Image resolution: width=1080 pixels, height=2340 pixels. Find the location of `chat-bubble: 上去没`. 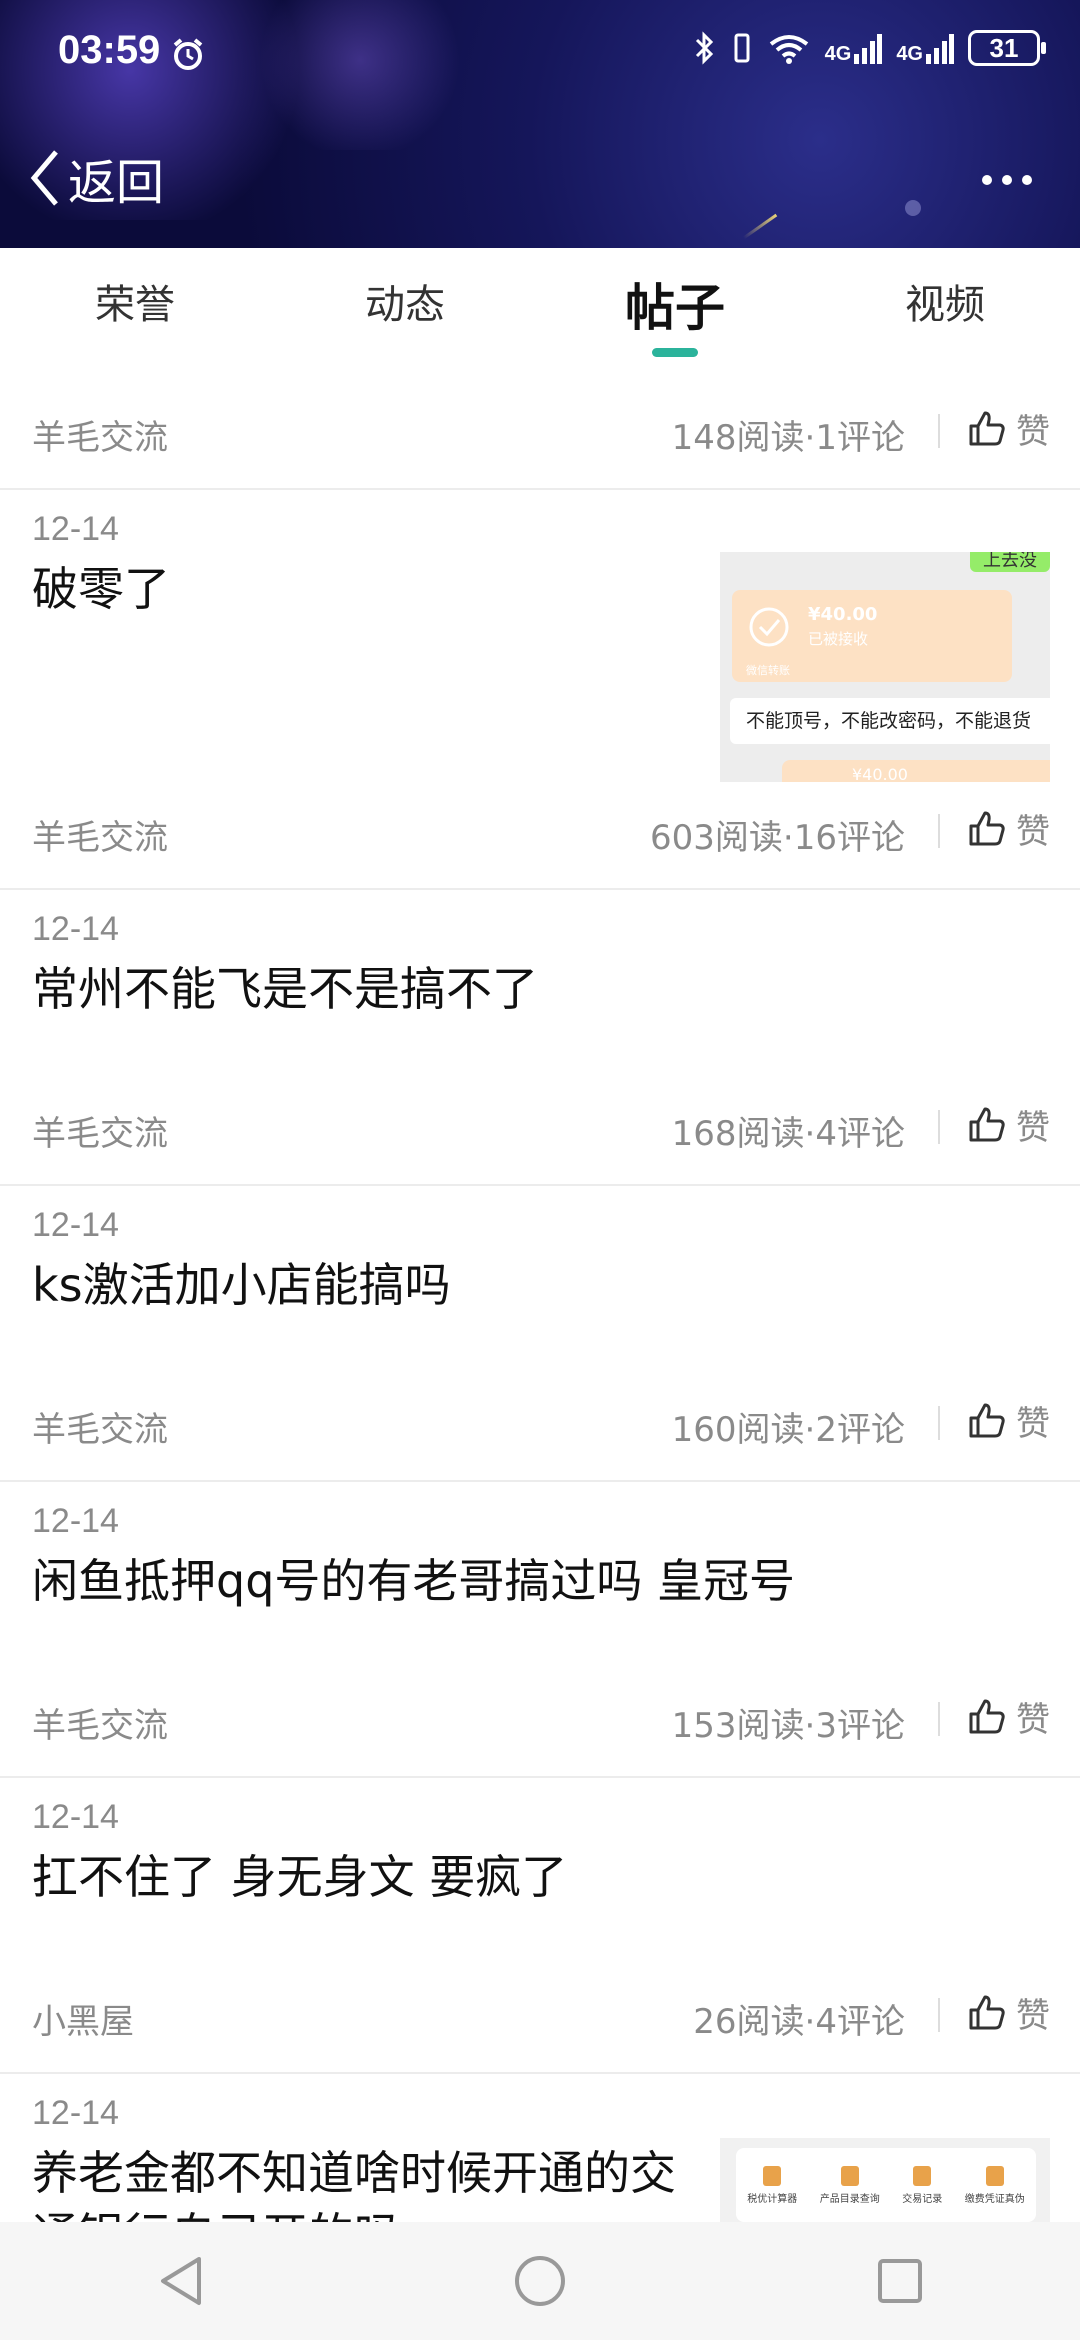

chat-bubble: 上去没 is located at coordinates (1010, 562).